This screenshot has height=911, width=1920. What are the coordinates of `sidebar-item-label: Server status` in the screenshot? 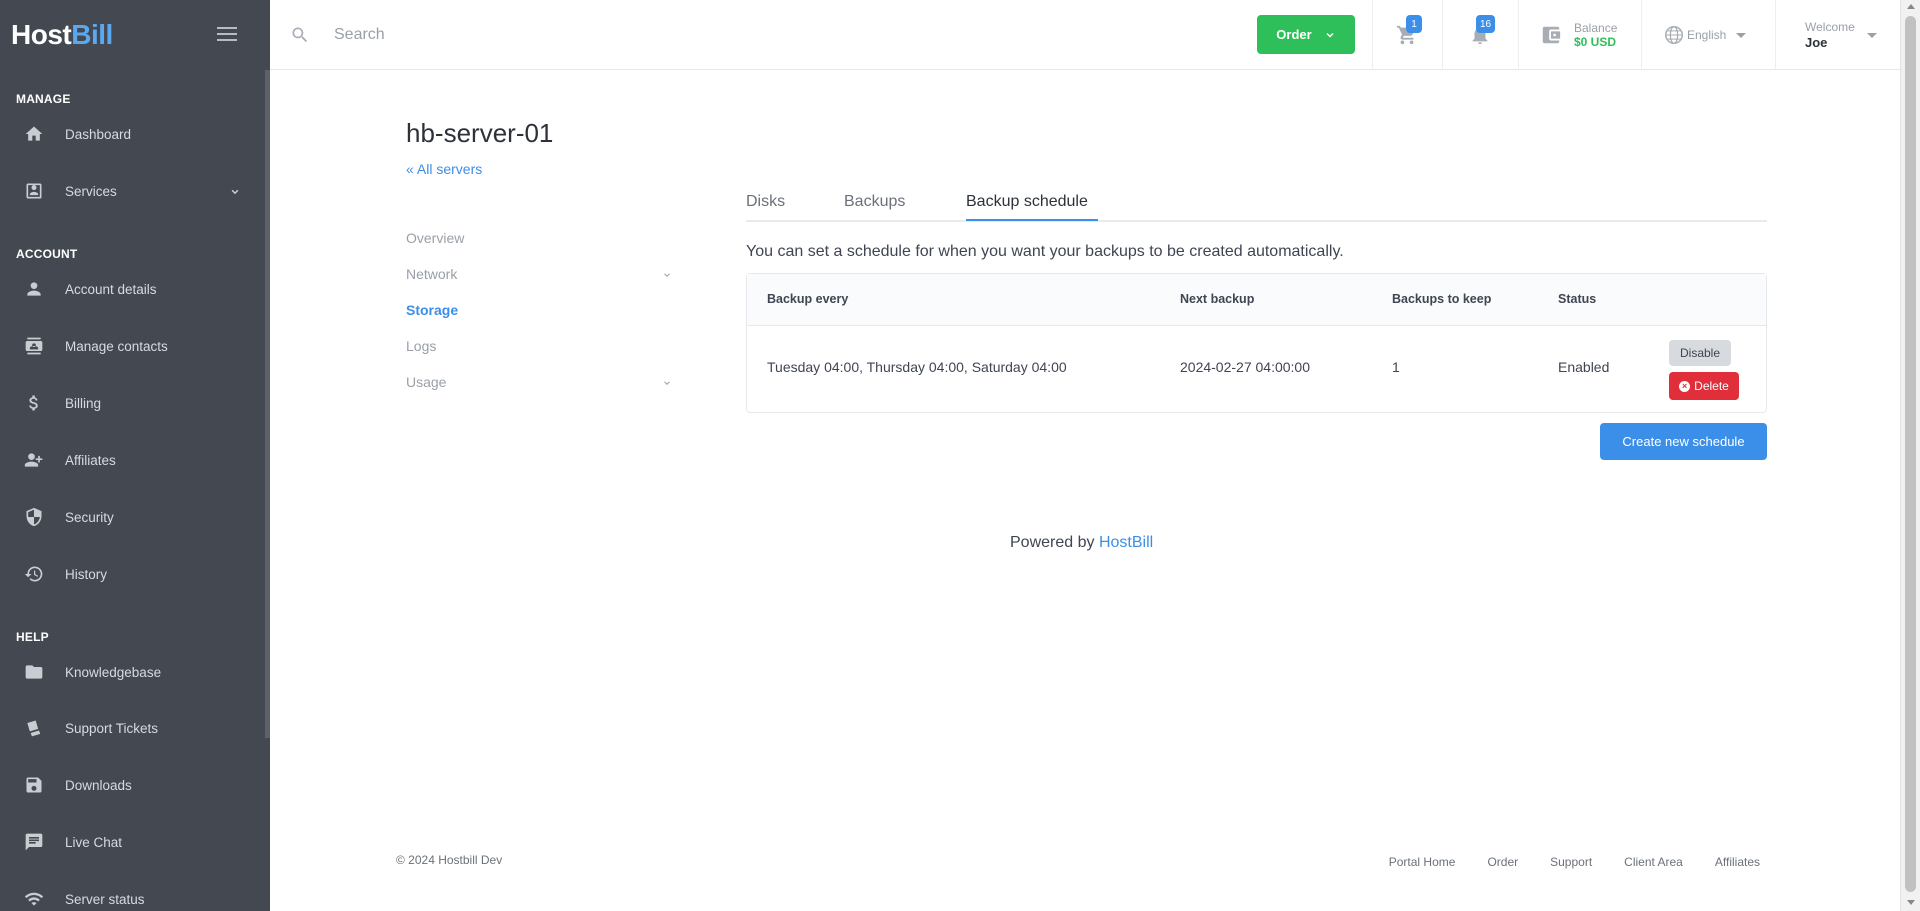 It's located at (105, 899).